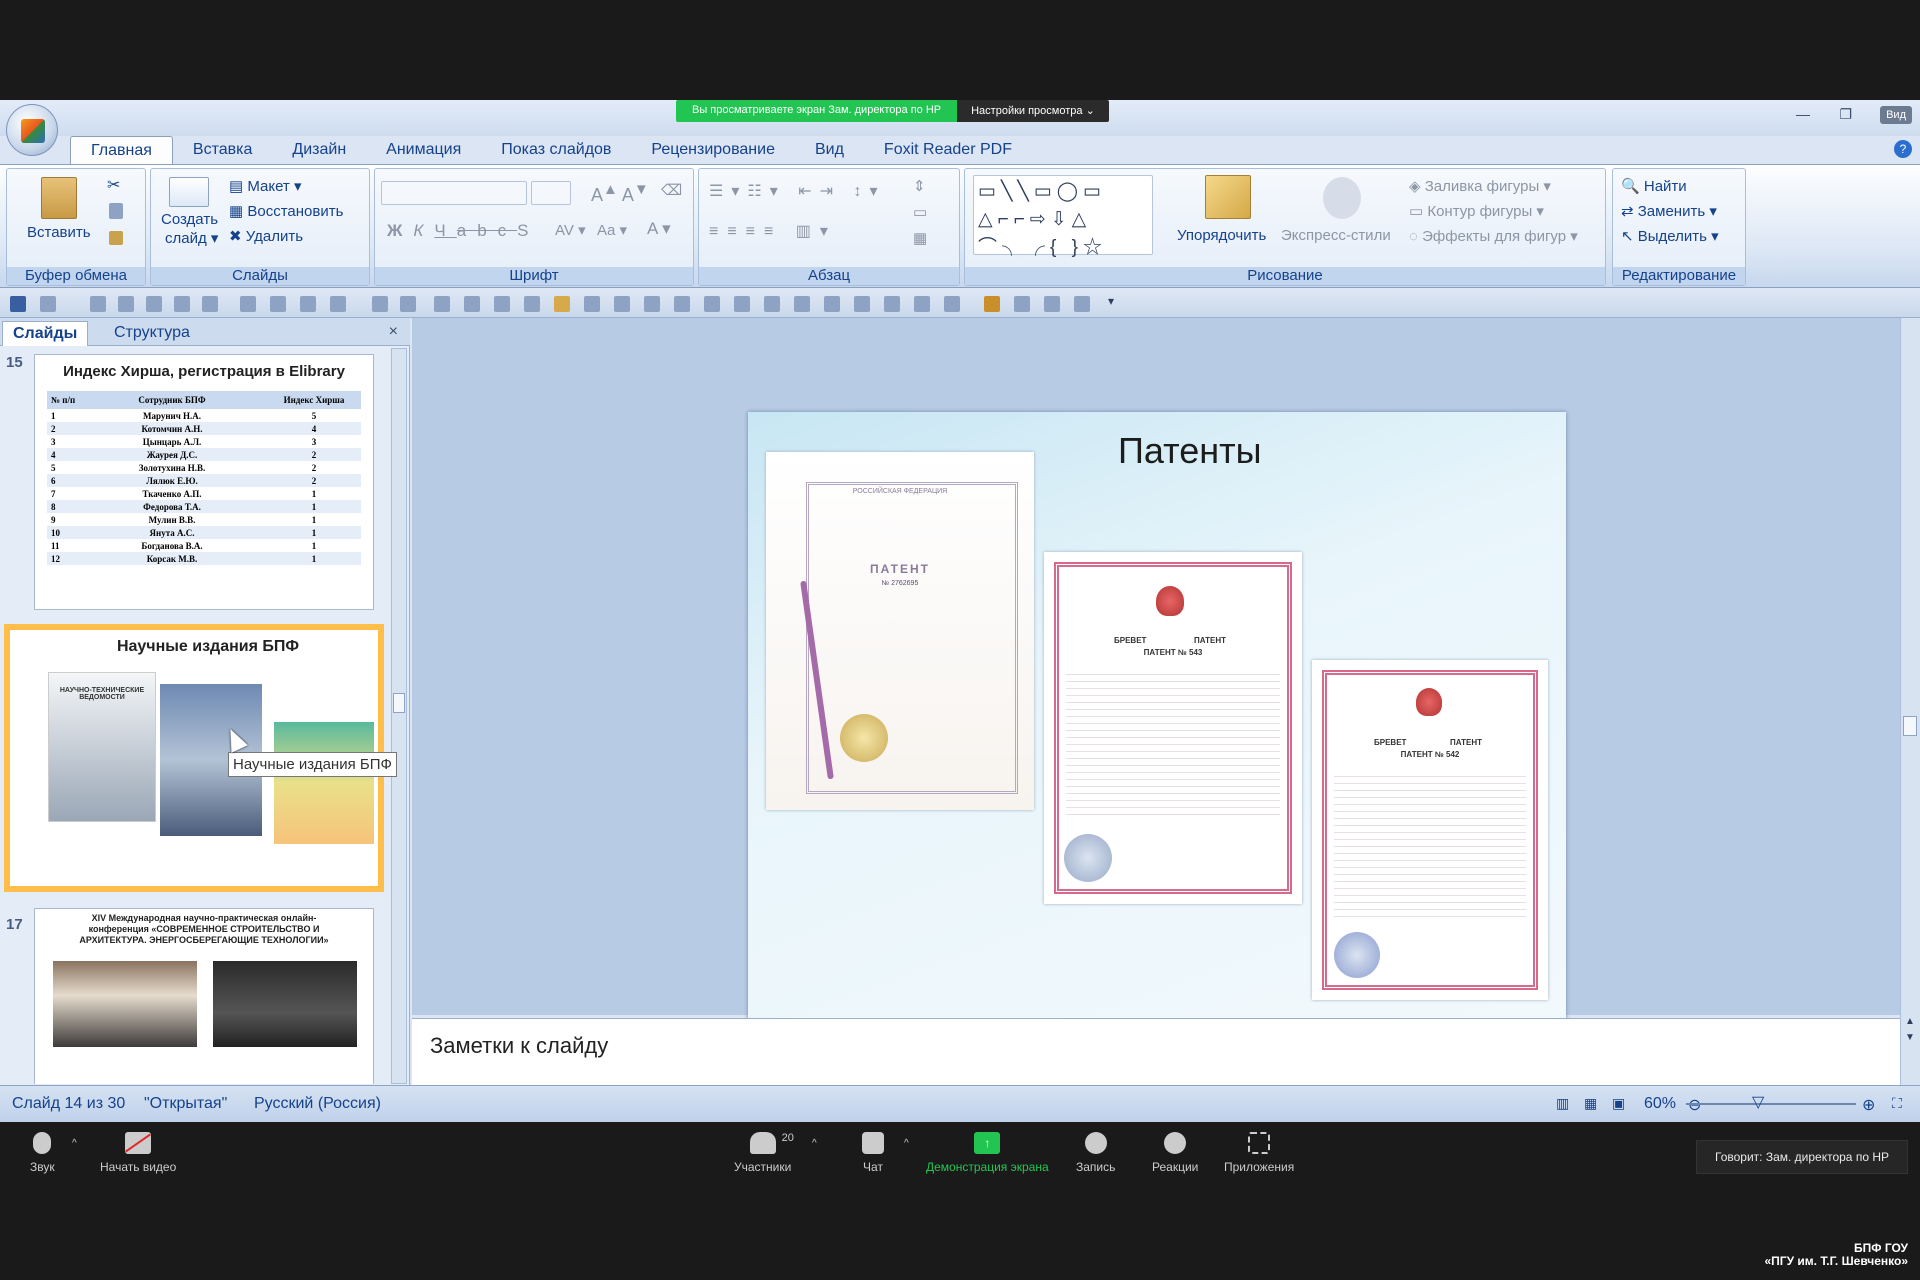 The image size is (1920, 1280). Describe the element at coordinates (1845, 114) in the screenshot. I see `restore-icon: ❐` at that location.